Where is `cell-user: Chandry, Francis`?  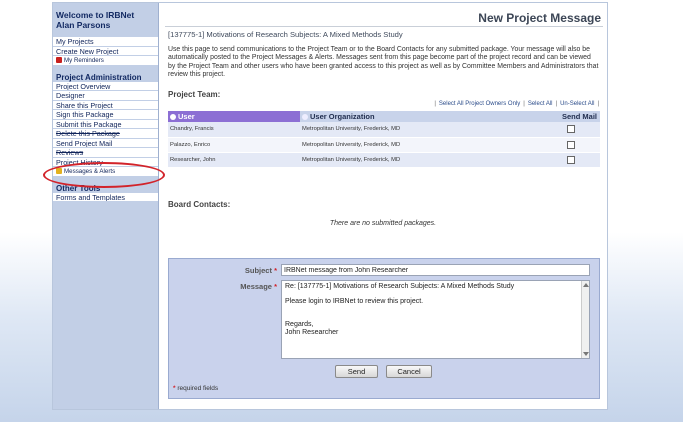 cell-user: Chandry, Francis is located at coordinates (234, 130).